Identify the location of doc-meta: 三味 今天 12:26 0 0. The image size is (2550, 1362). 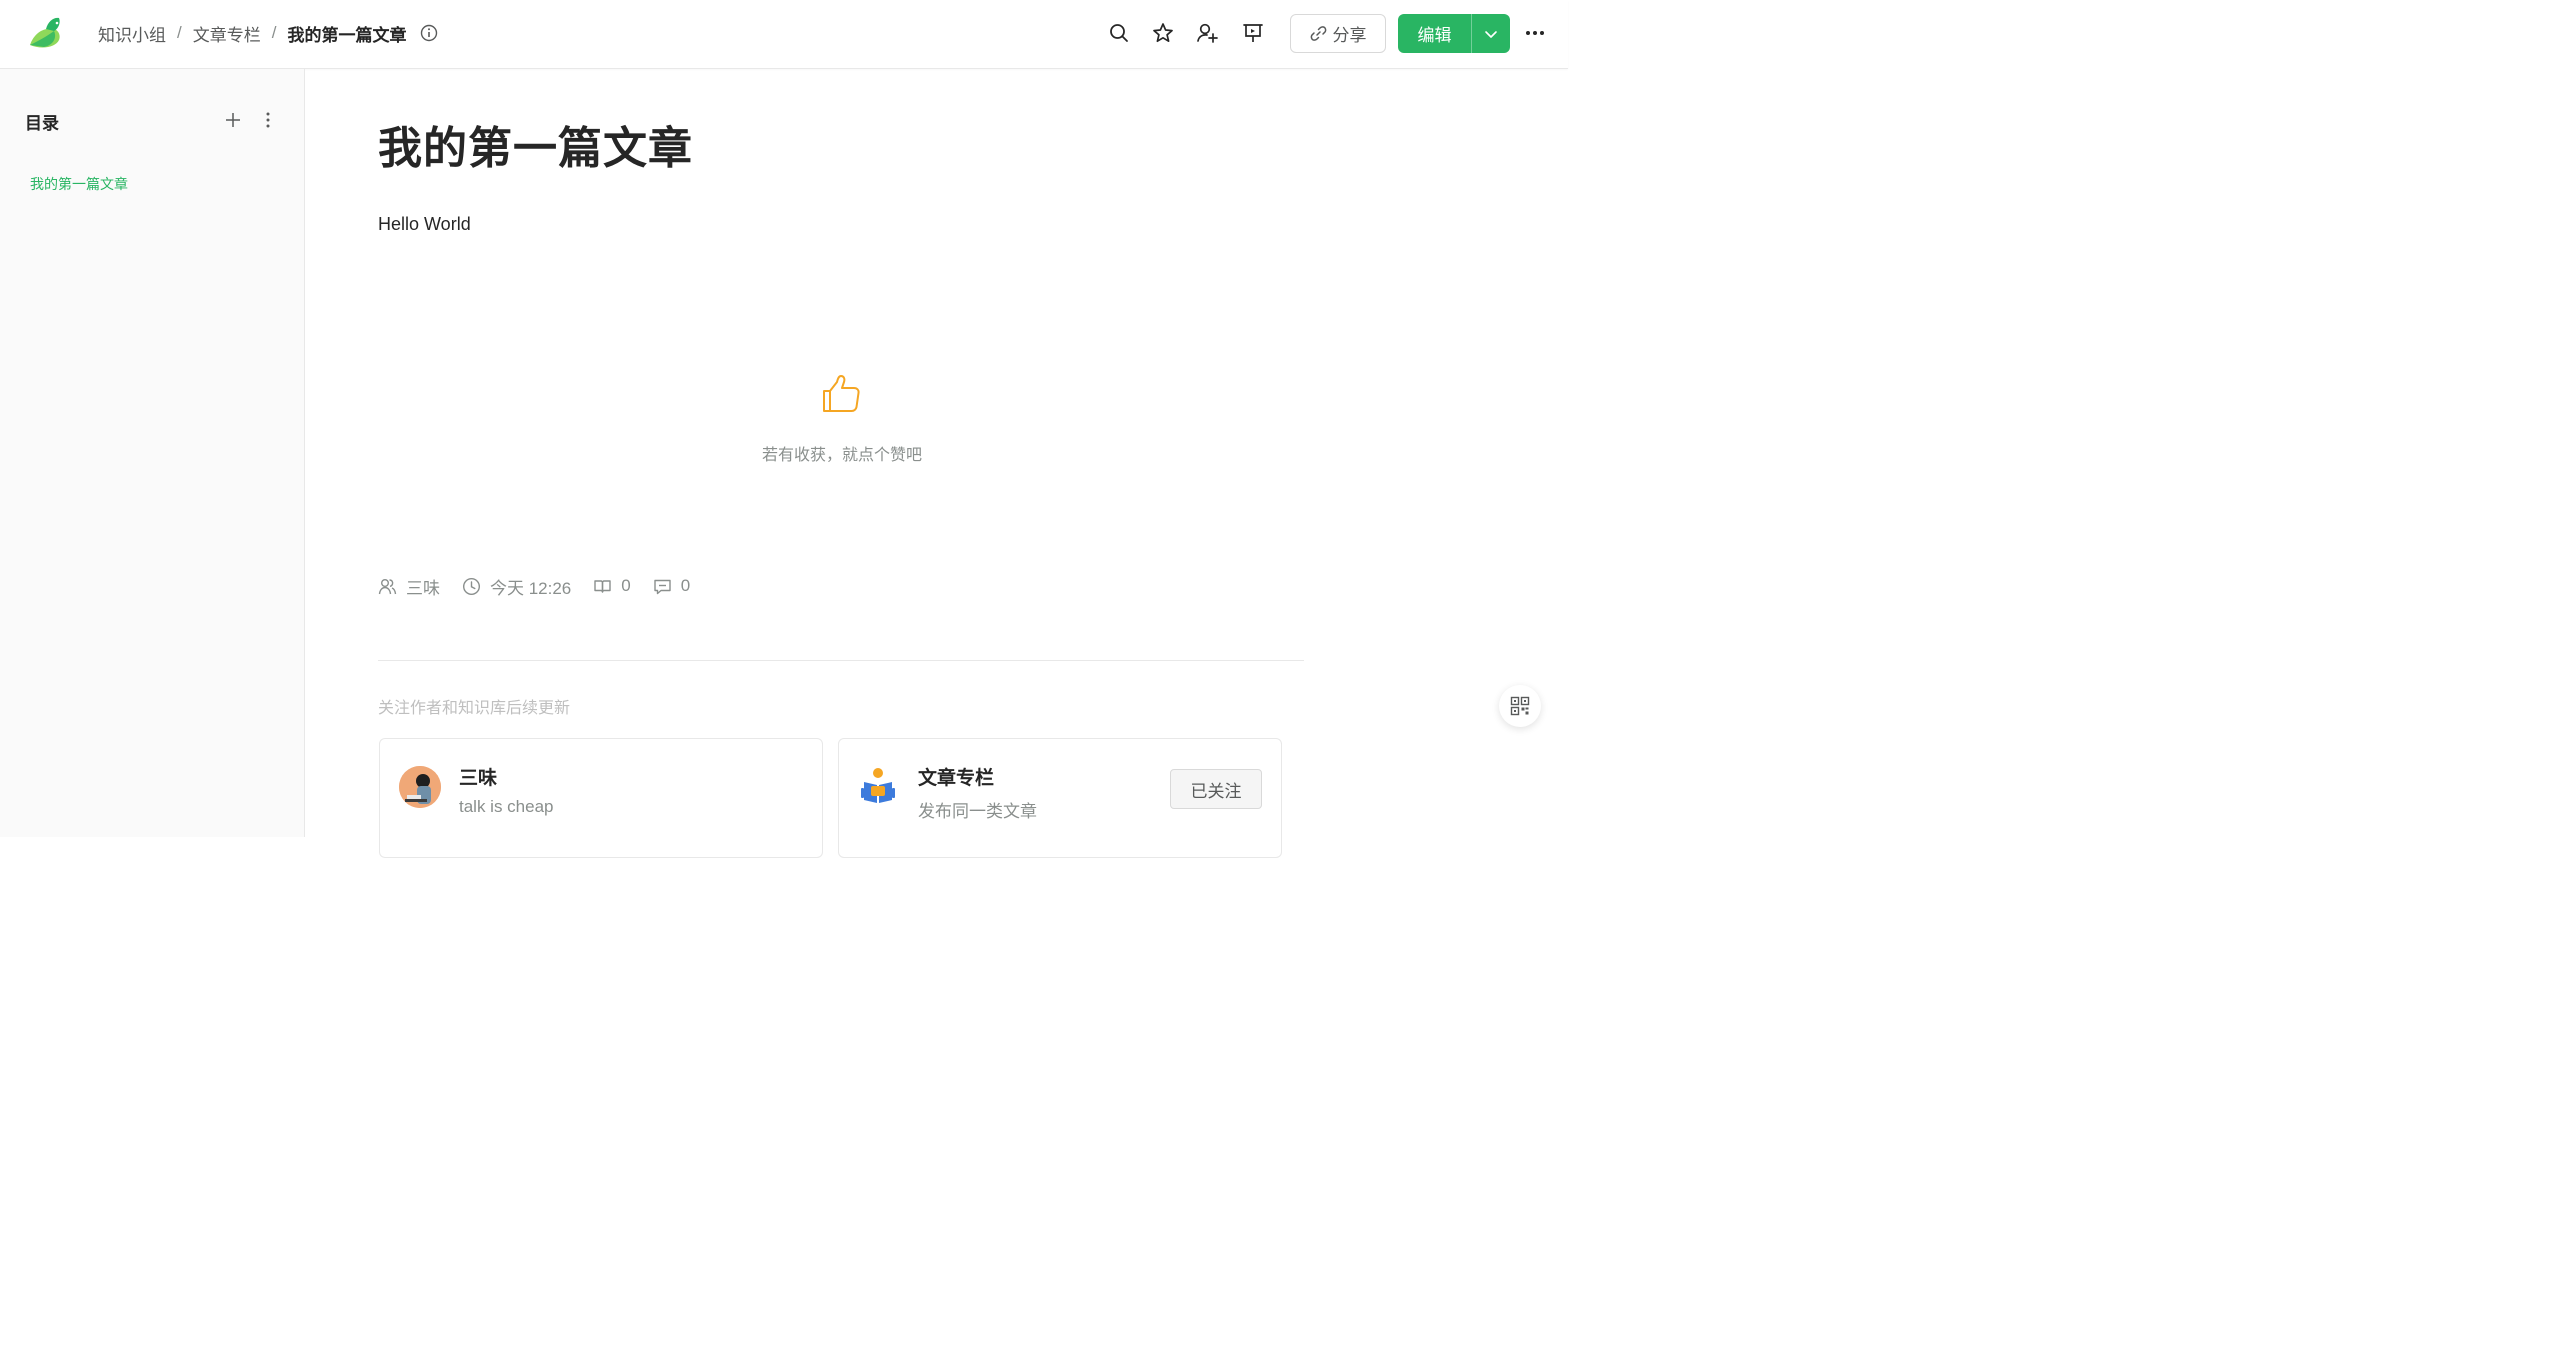
(545, 586).